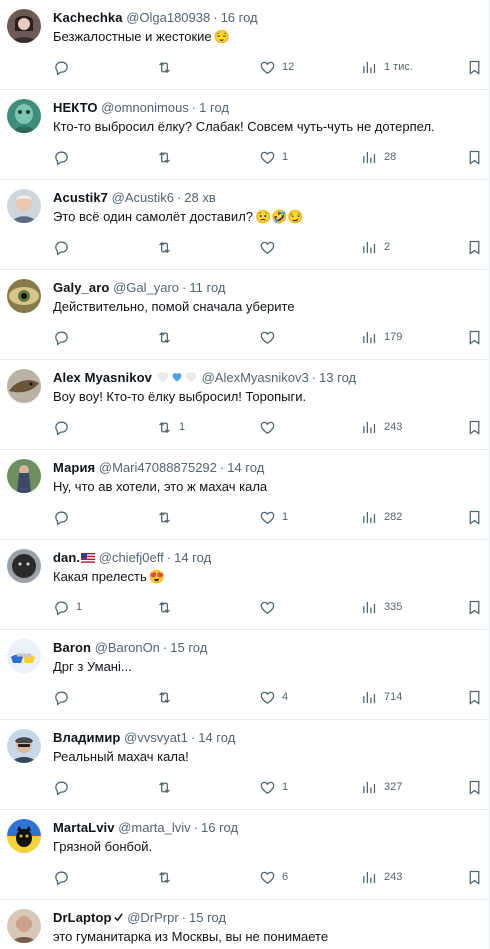  What do you see at coordinates (375, 247) in the screenshot?
I see `views-button: 2` at bounding box center [375, 247].